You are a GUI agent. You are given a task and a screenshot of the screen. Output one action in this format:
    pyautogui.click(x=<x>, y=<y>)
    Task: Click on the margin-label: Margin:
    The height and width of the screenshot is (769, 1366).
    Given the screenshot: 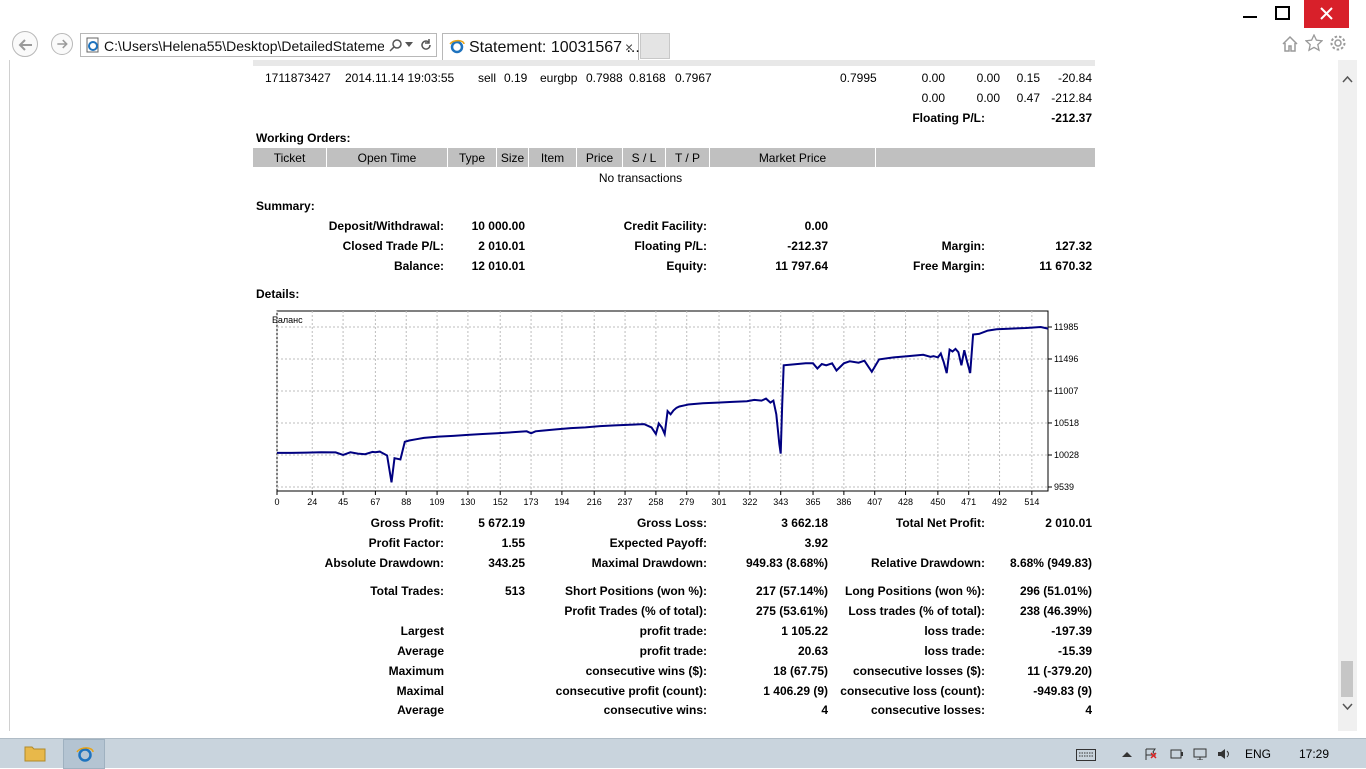 What is the action you would take?
    pyautogui.click(x=963, y=246)
    